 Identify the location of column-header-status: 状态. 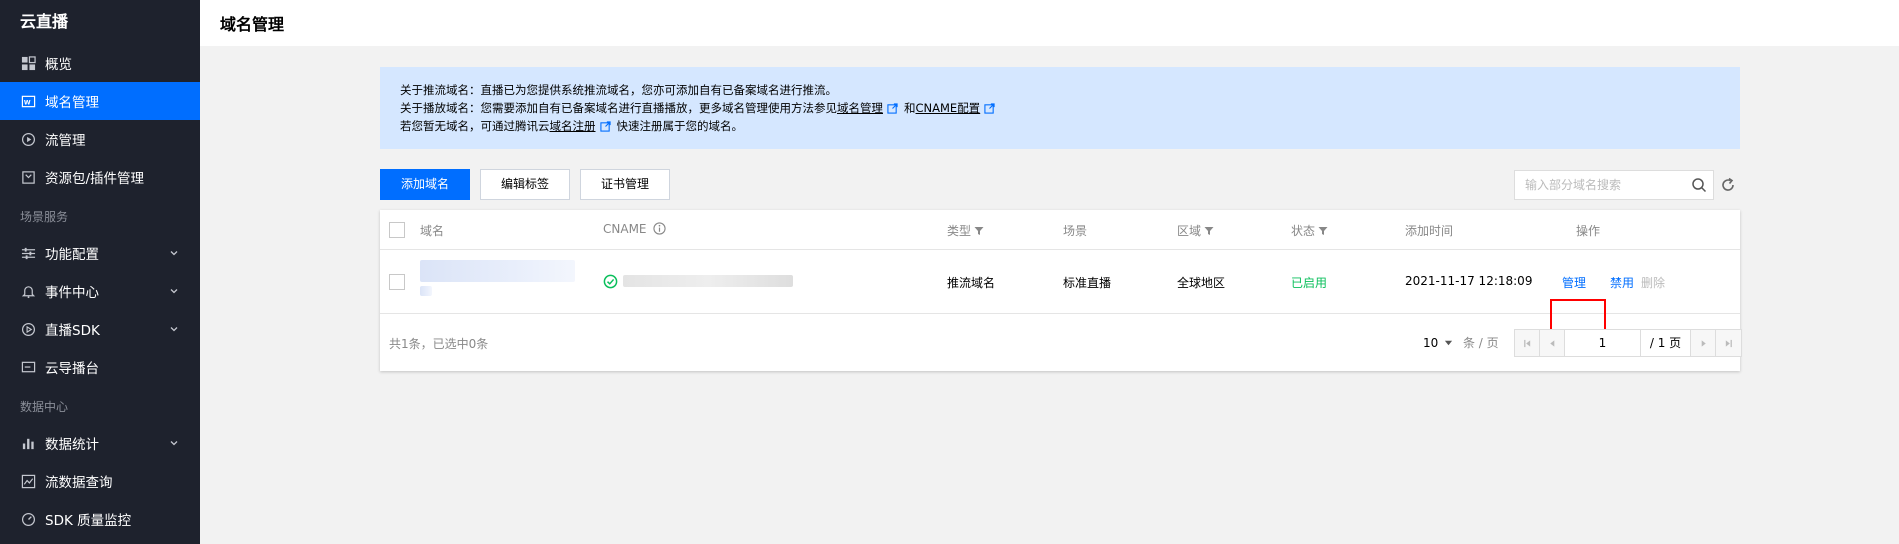
(1309, 230).